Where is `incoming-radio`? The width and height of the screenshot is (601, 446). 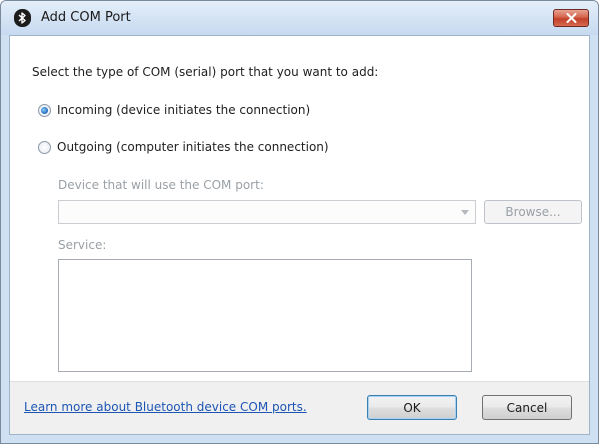 incoming-radio is located at coordinates (44, 110).